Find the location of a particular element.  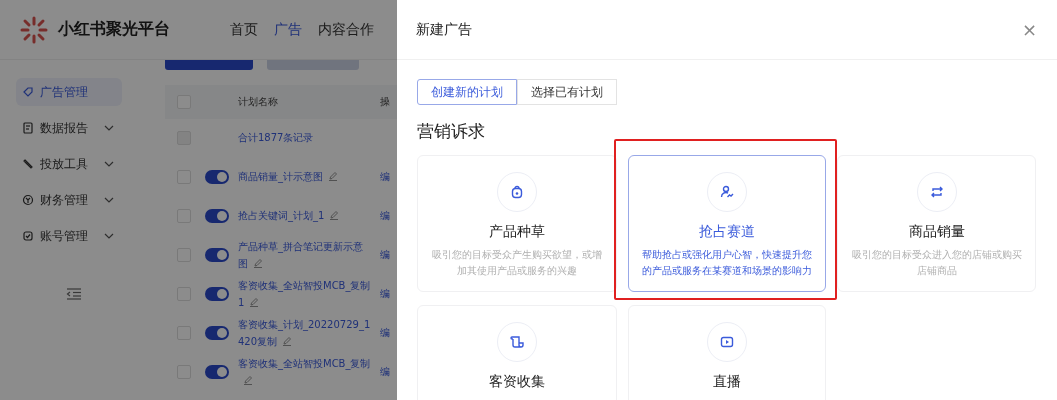

plan-name-link: 客资收集_全站智投MCB_复制 is located at coordinates (305, 371).